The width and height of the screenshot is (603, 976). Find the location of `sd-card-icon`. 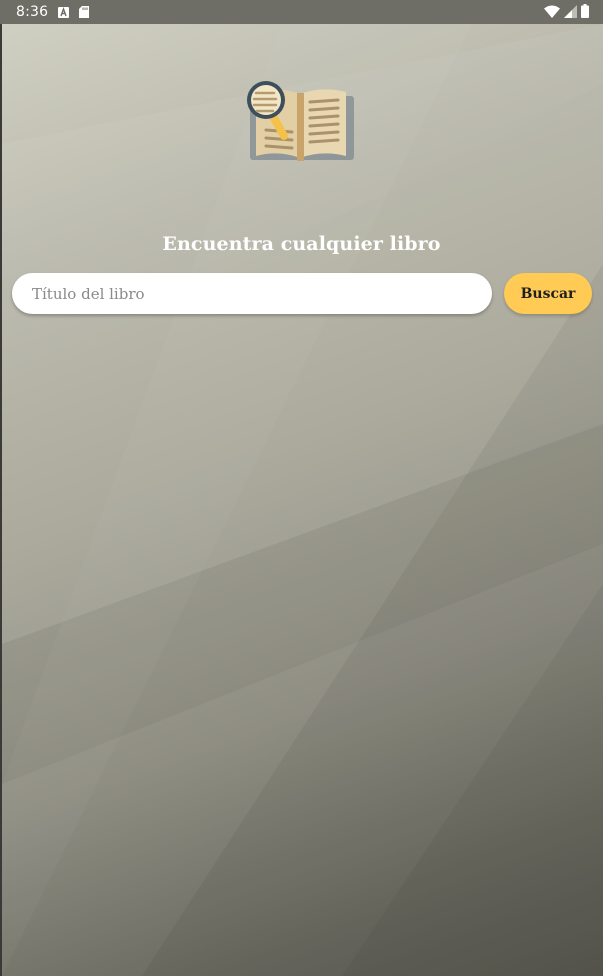

sd-card-icon is located at coordinates (84, 14).